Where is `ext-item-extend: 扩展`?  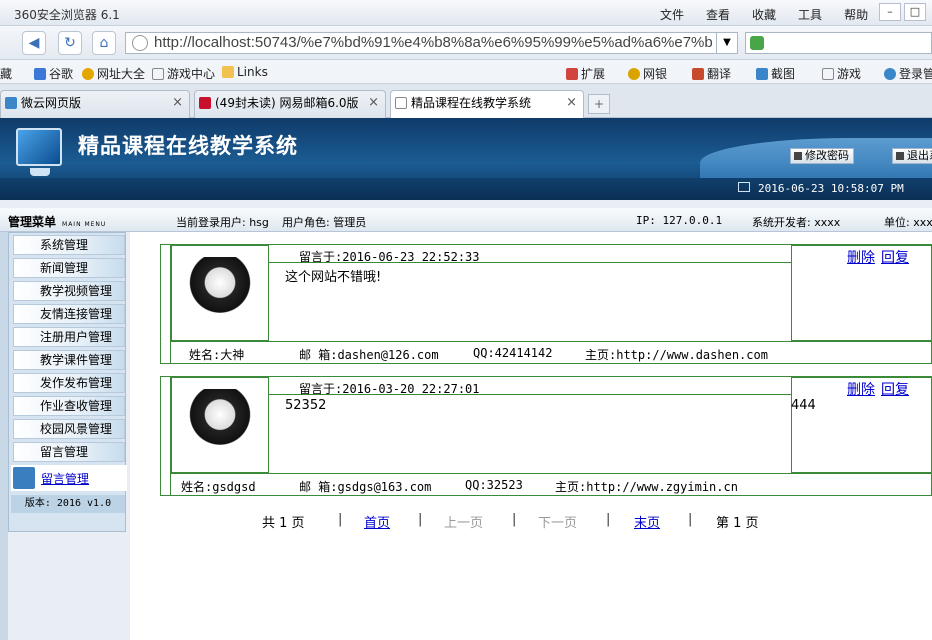 ext-item-extend: 扩展 is located at coordinates (585, 73).